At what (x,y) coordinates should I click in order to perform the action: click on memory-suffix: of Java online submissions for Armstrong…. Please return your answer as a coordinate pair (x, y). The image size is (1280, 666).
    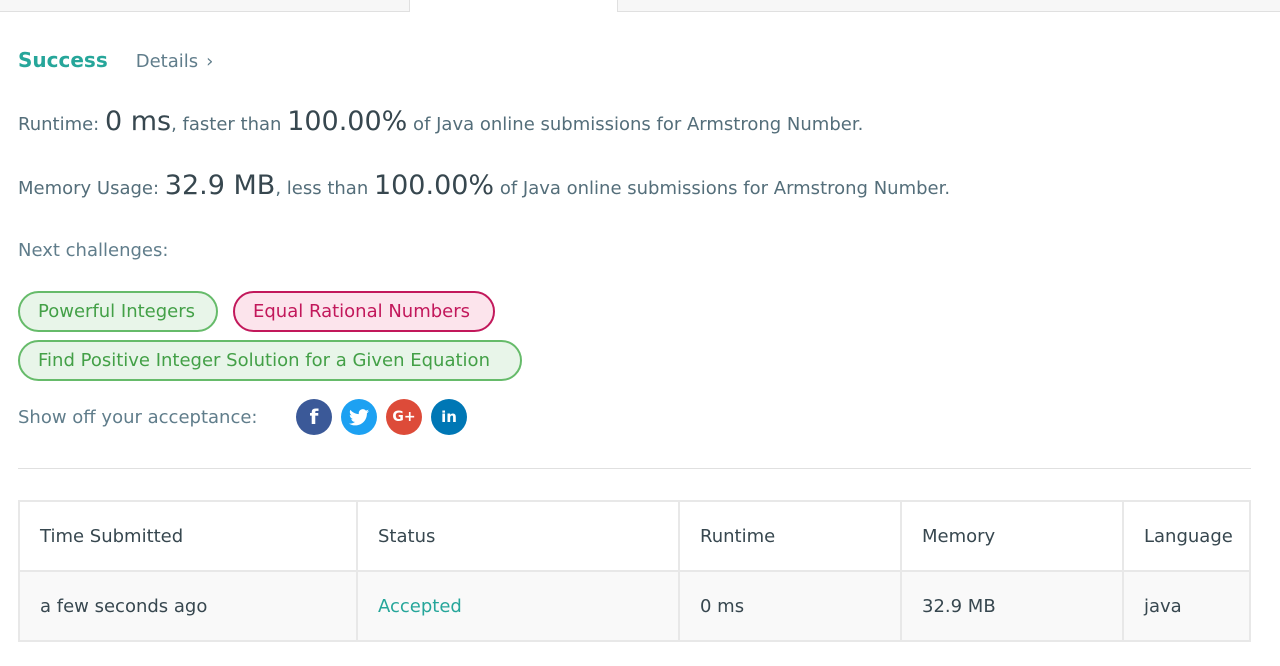
    Looking at the image, I should click on (722, 188).